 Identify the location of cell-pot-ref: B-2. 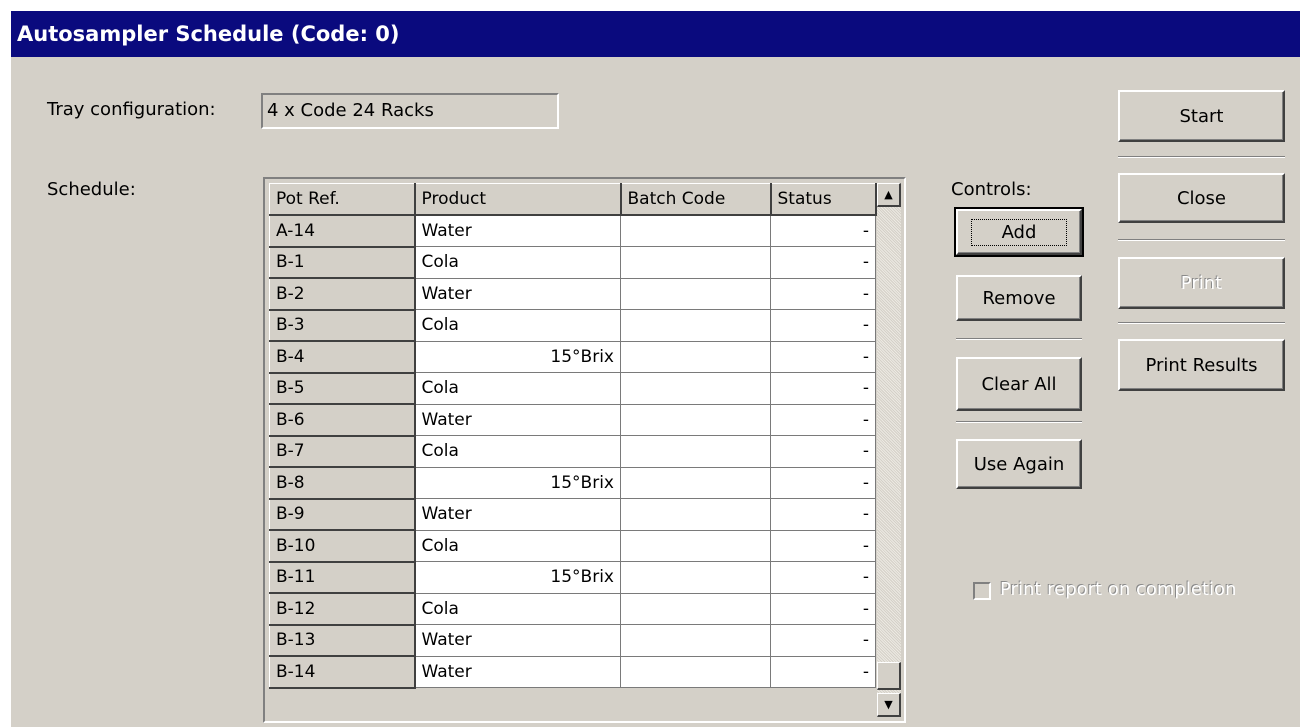
(342, 294).